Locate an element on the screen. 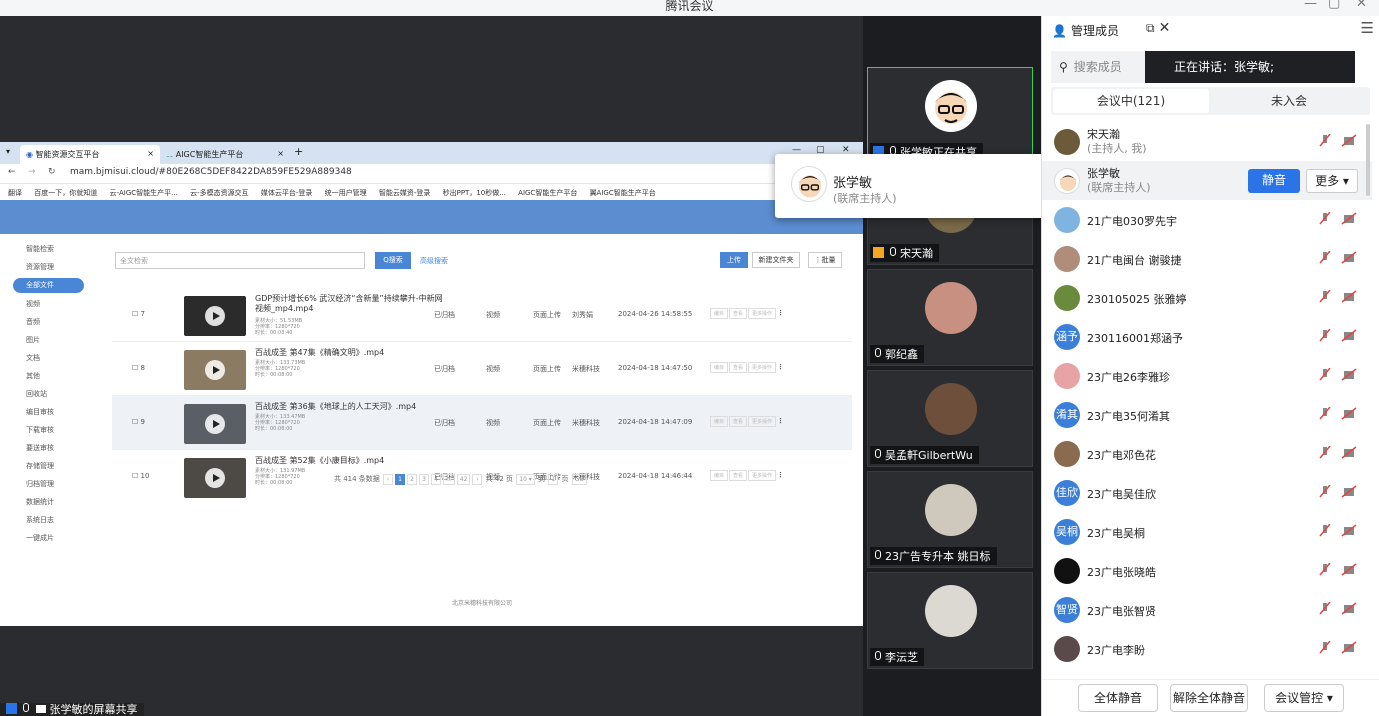 The height and width of the screenshot is (716, 1379). member-list-scrollbar is located at coordinates (1368, 160).